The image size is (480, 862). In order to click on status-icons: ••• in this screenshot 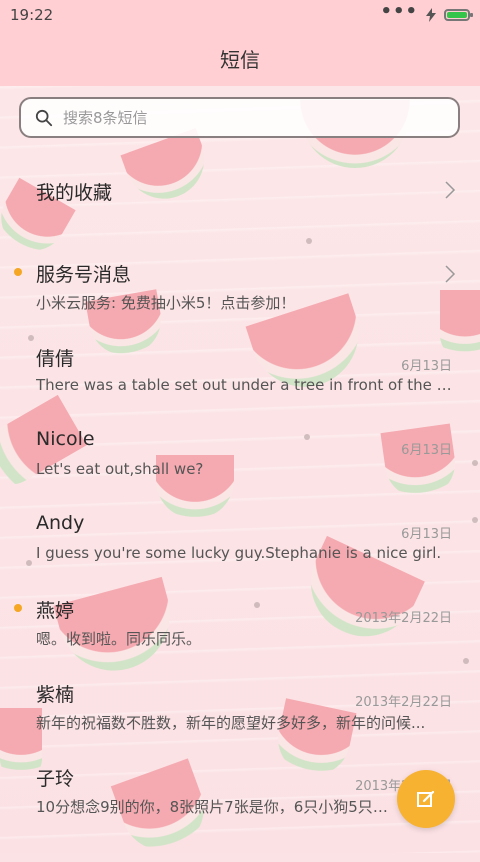, I will do `click(426, 11)`.